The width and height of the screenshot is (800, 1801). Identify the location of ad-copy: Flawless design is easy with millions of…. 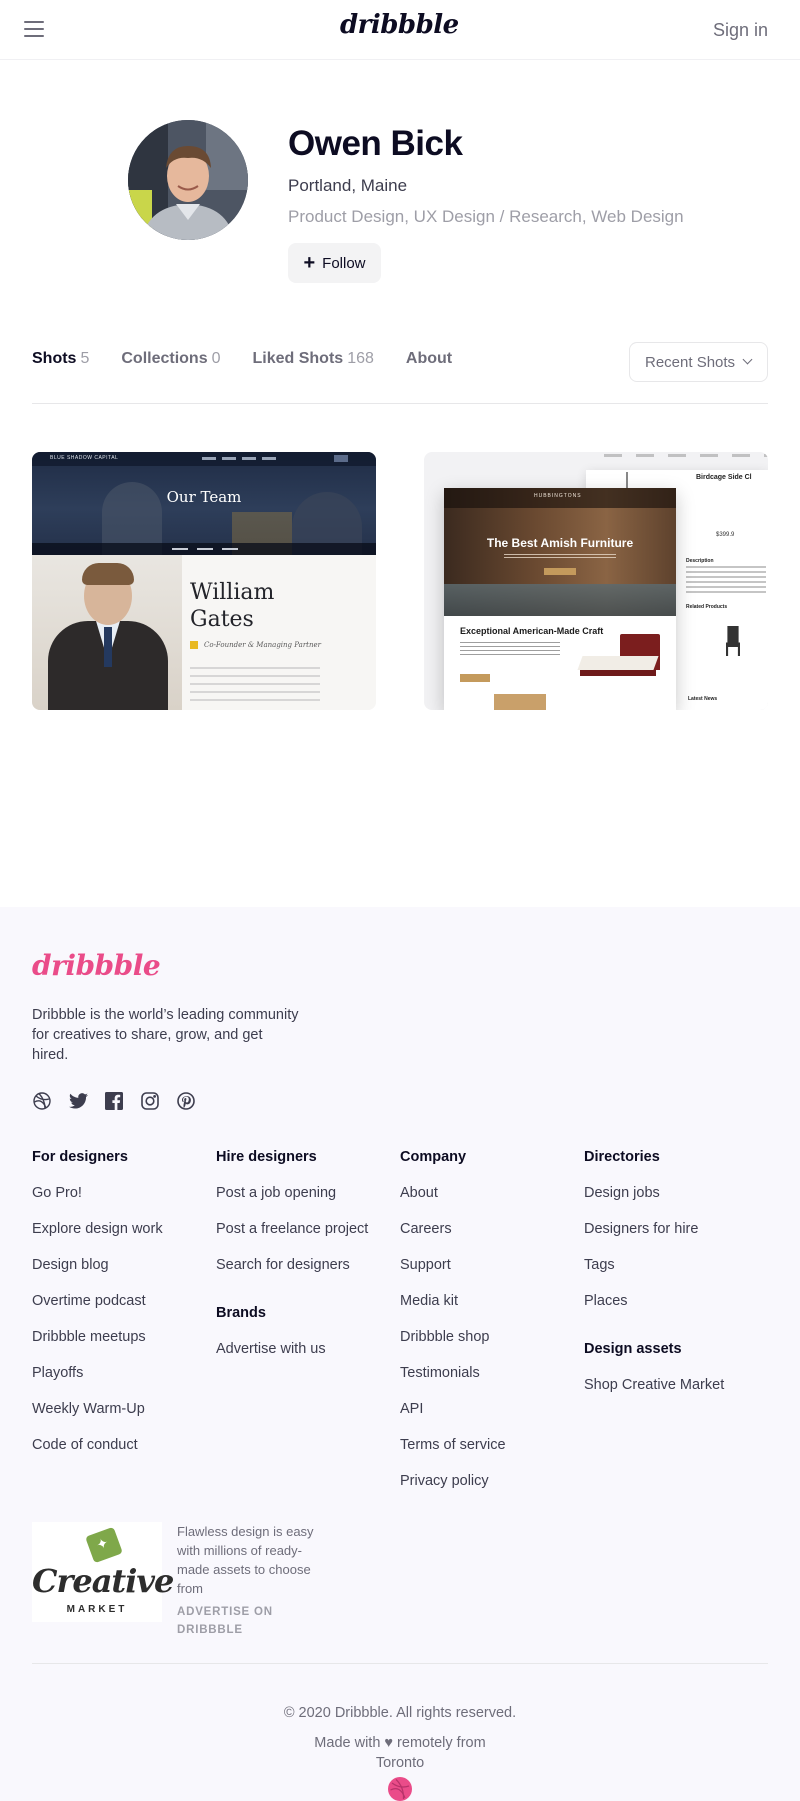
(252, 1560).